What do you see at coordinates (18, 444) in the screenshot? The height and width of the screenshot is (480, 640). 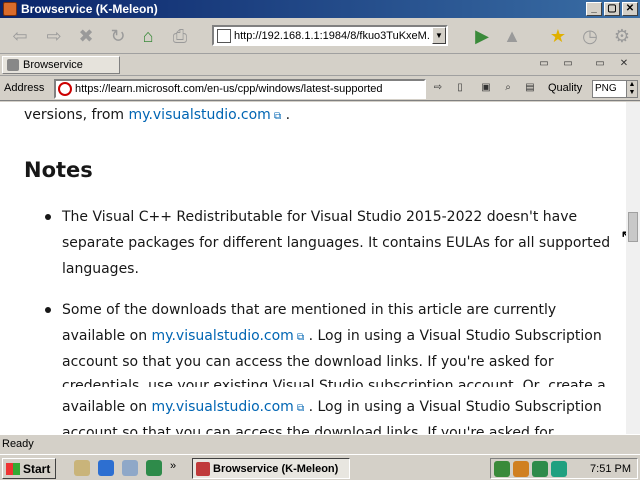 I see `status-text: Ready` at bounding box center [18, 444].